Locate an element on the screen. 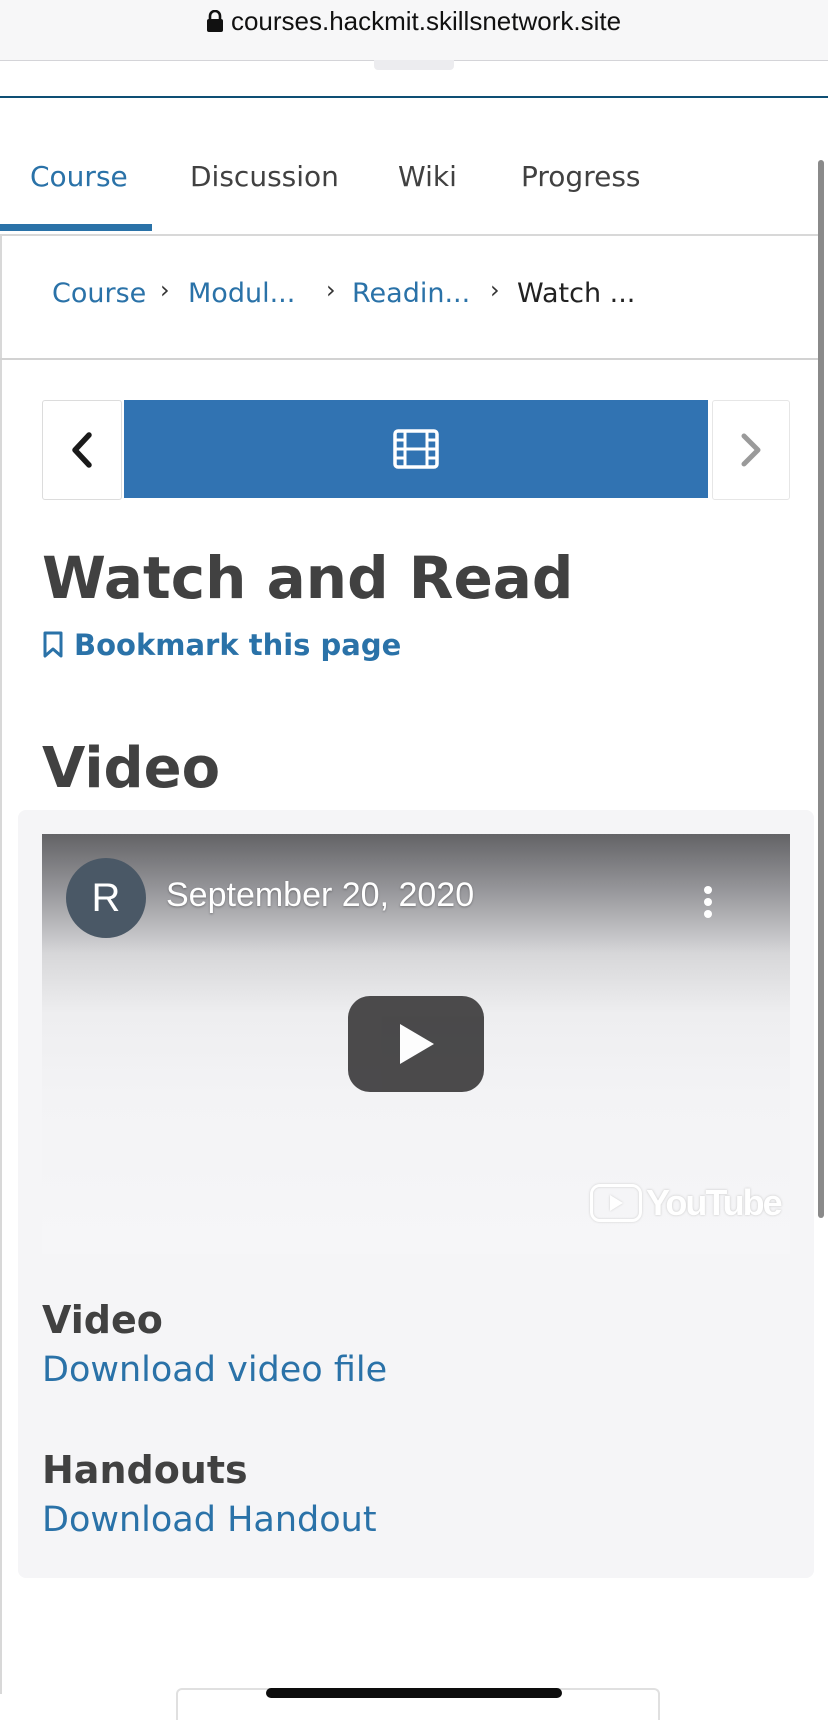  breadcrumb-course: Course is located at coordinates (99, 293).